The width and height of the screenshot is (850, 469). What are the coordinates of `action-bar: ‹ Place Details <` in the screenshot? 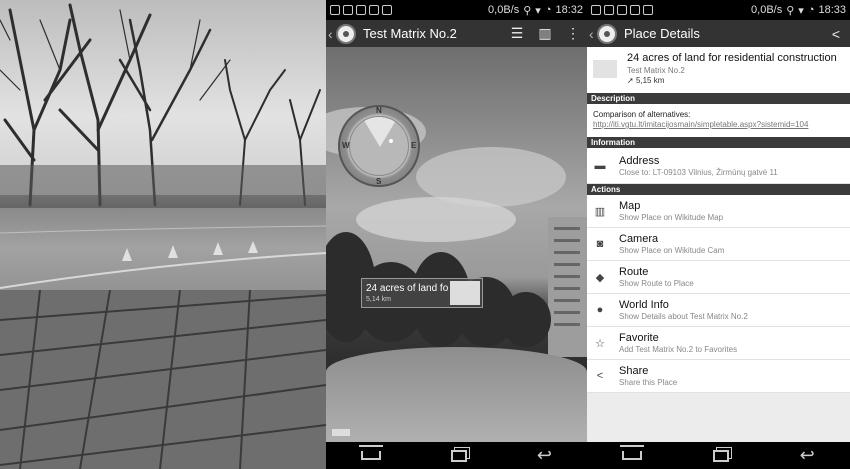 It's located at (718, 33).